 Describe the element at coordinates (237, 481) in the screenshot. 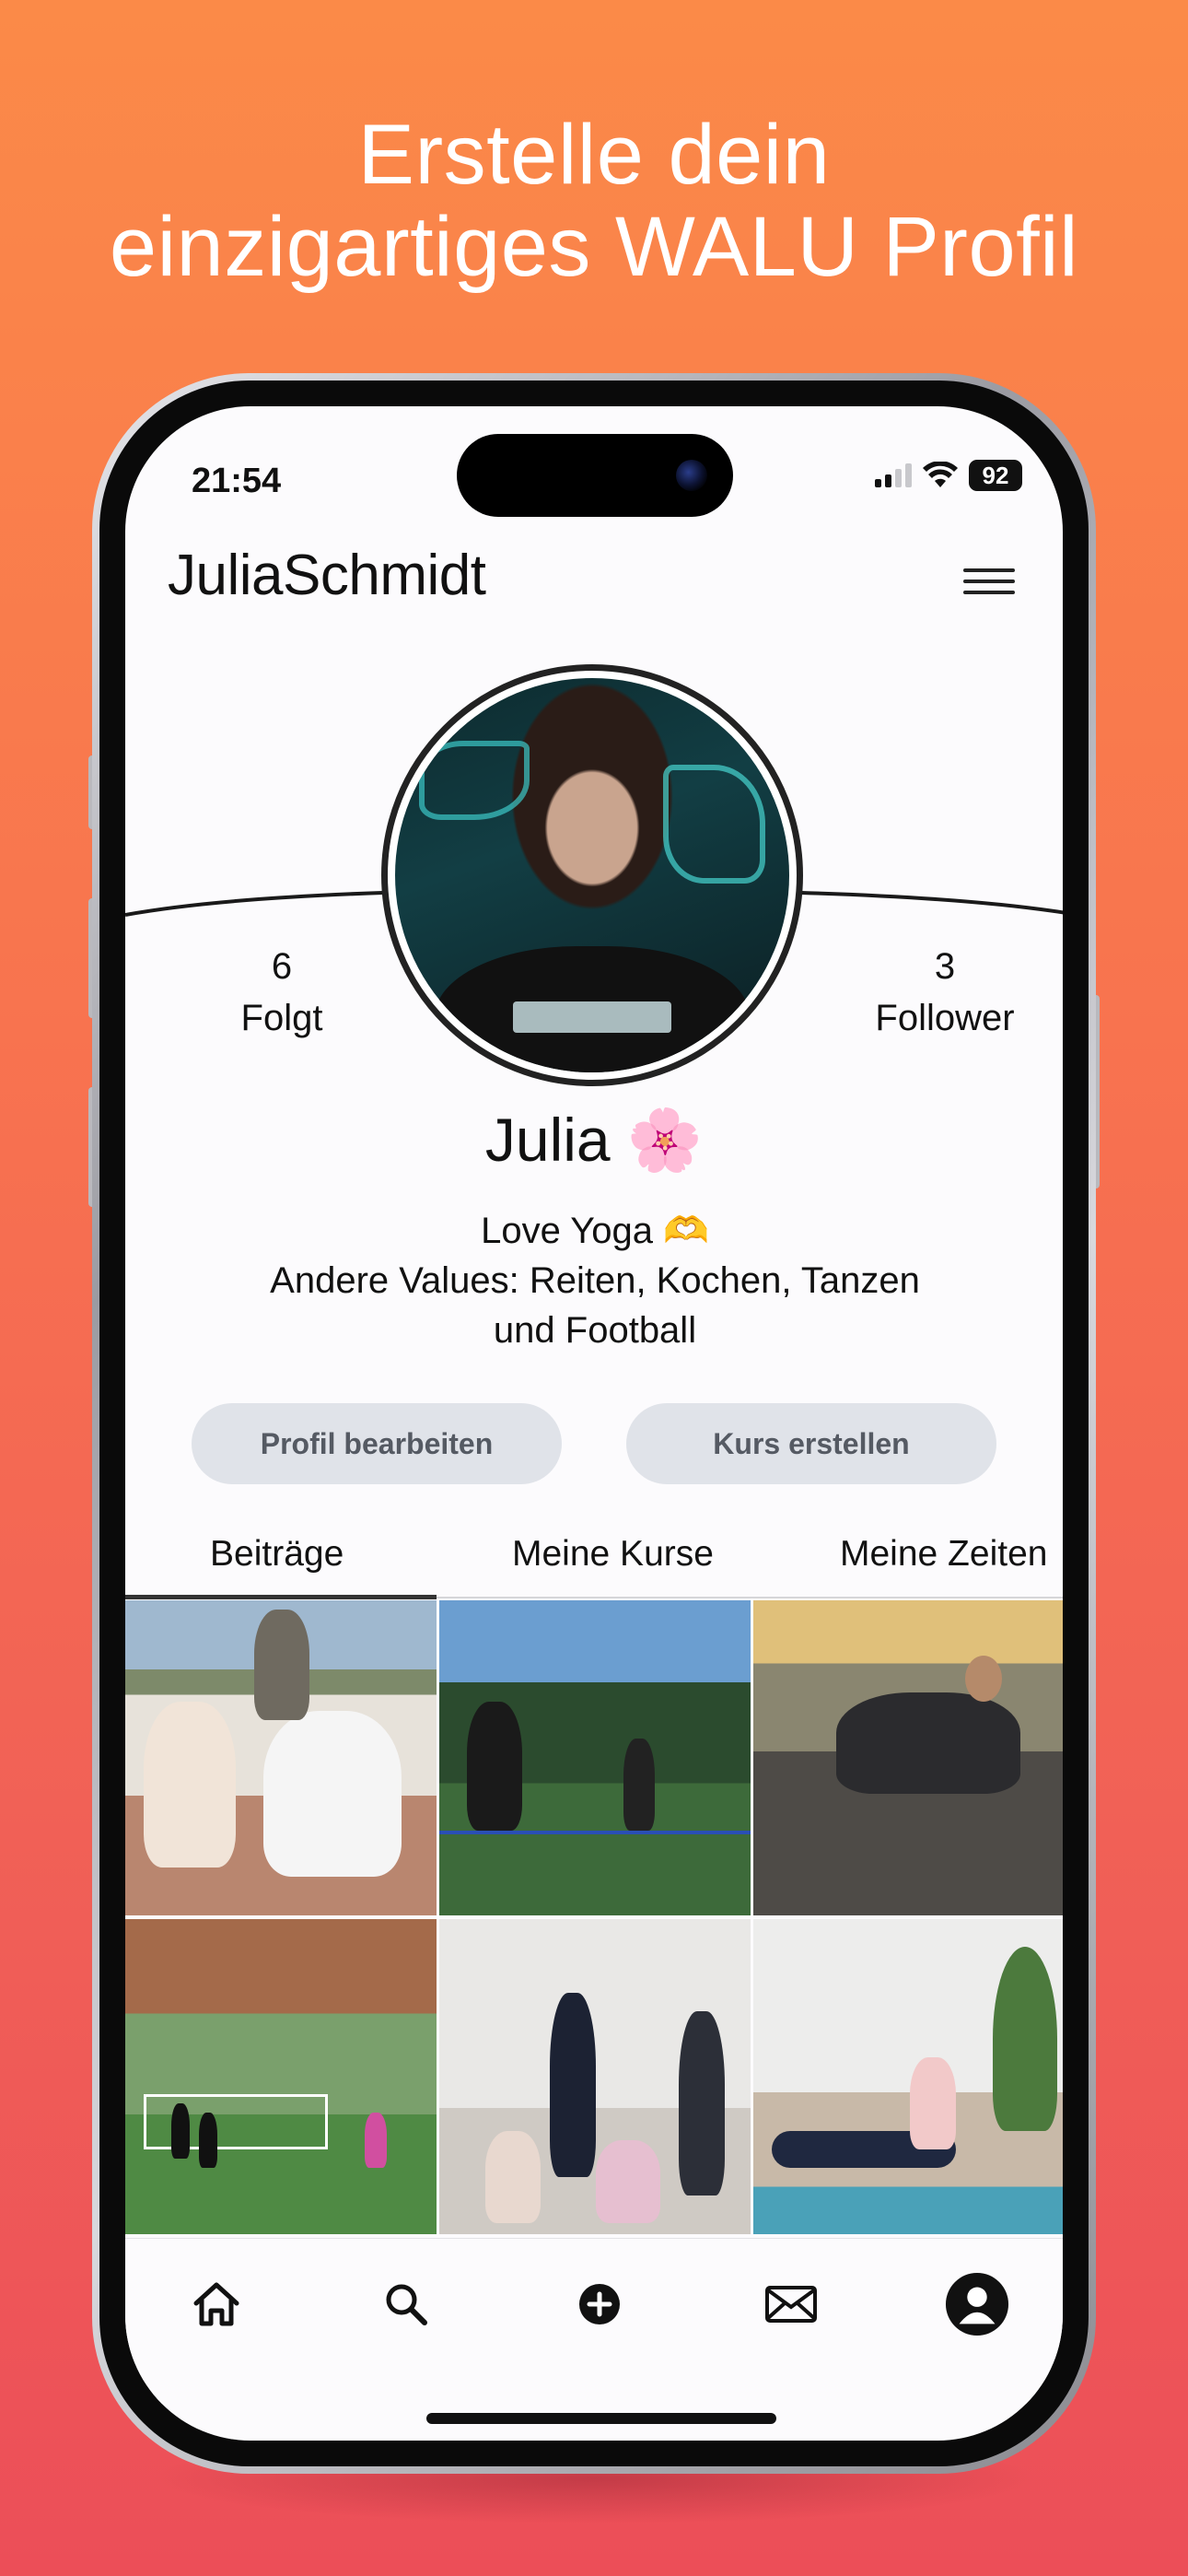

I see `status-time: 21:54` at that location.